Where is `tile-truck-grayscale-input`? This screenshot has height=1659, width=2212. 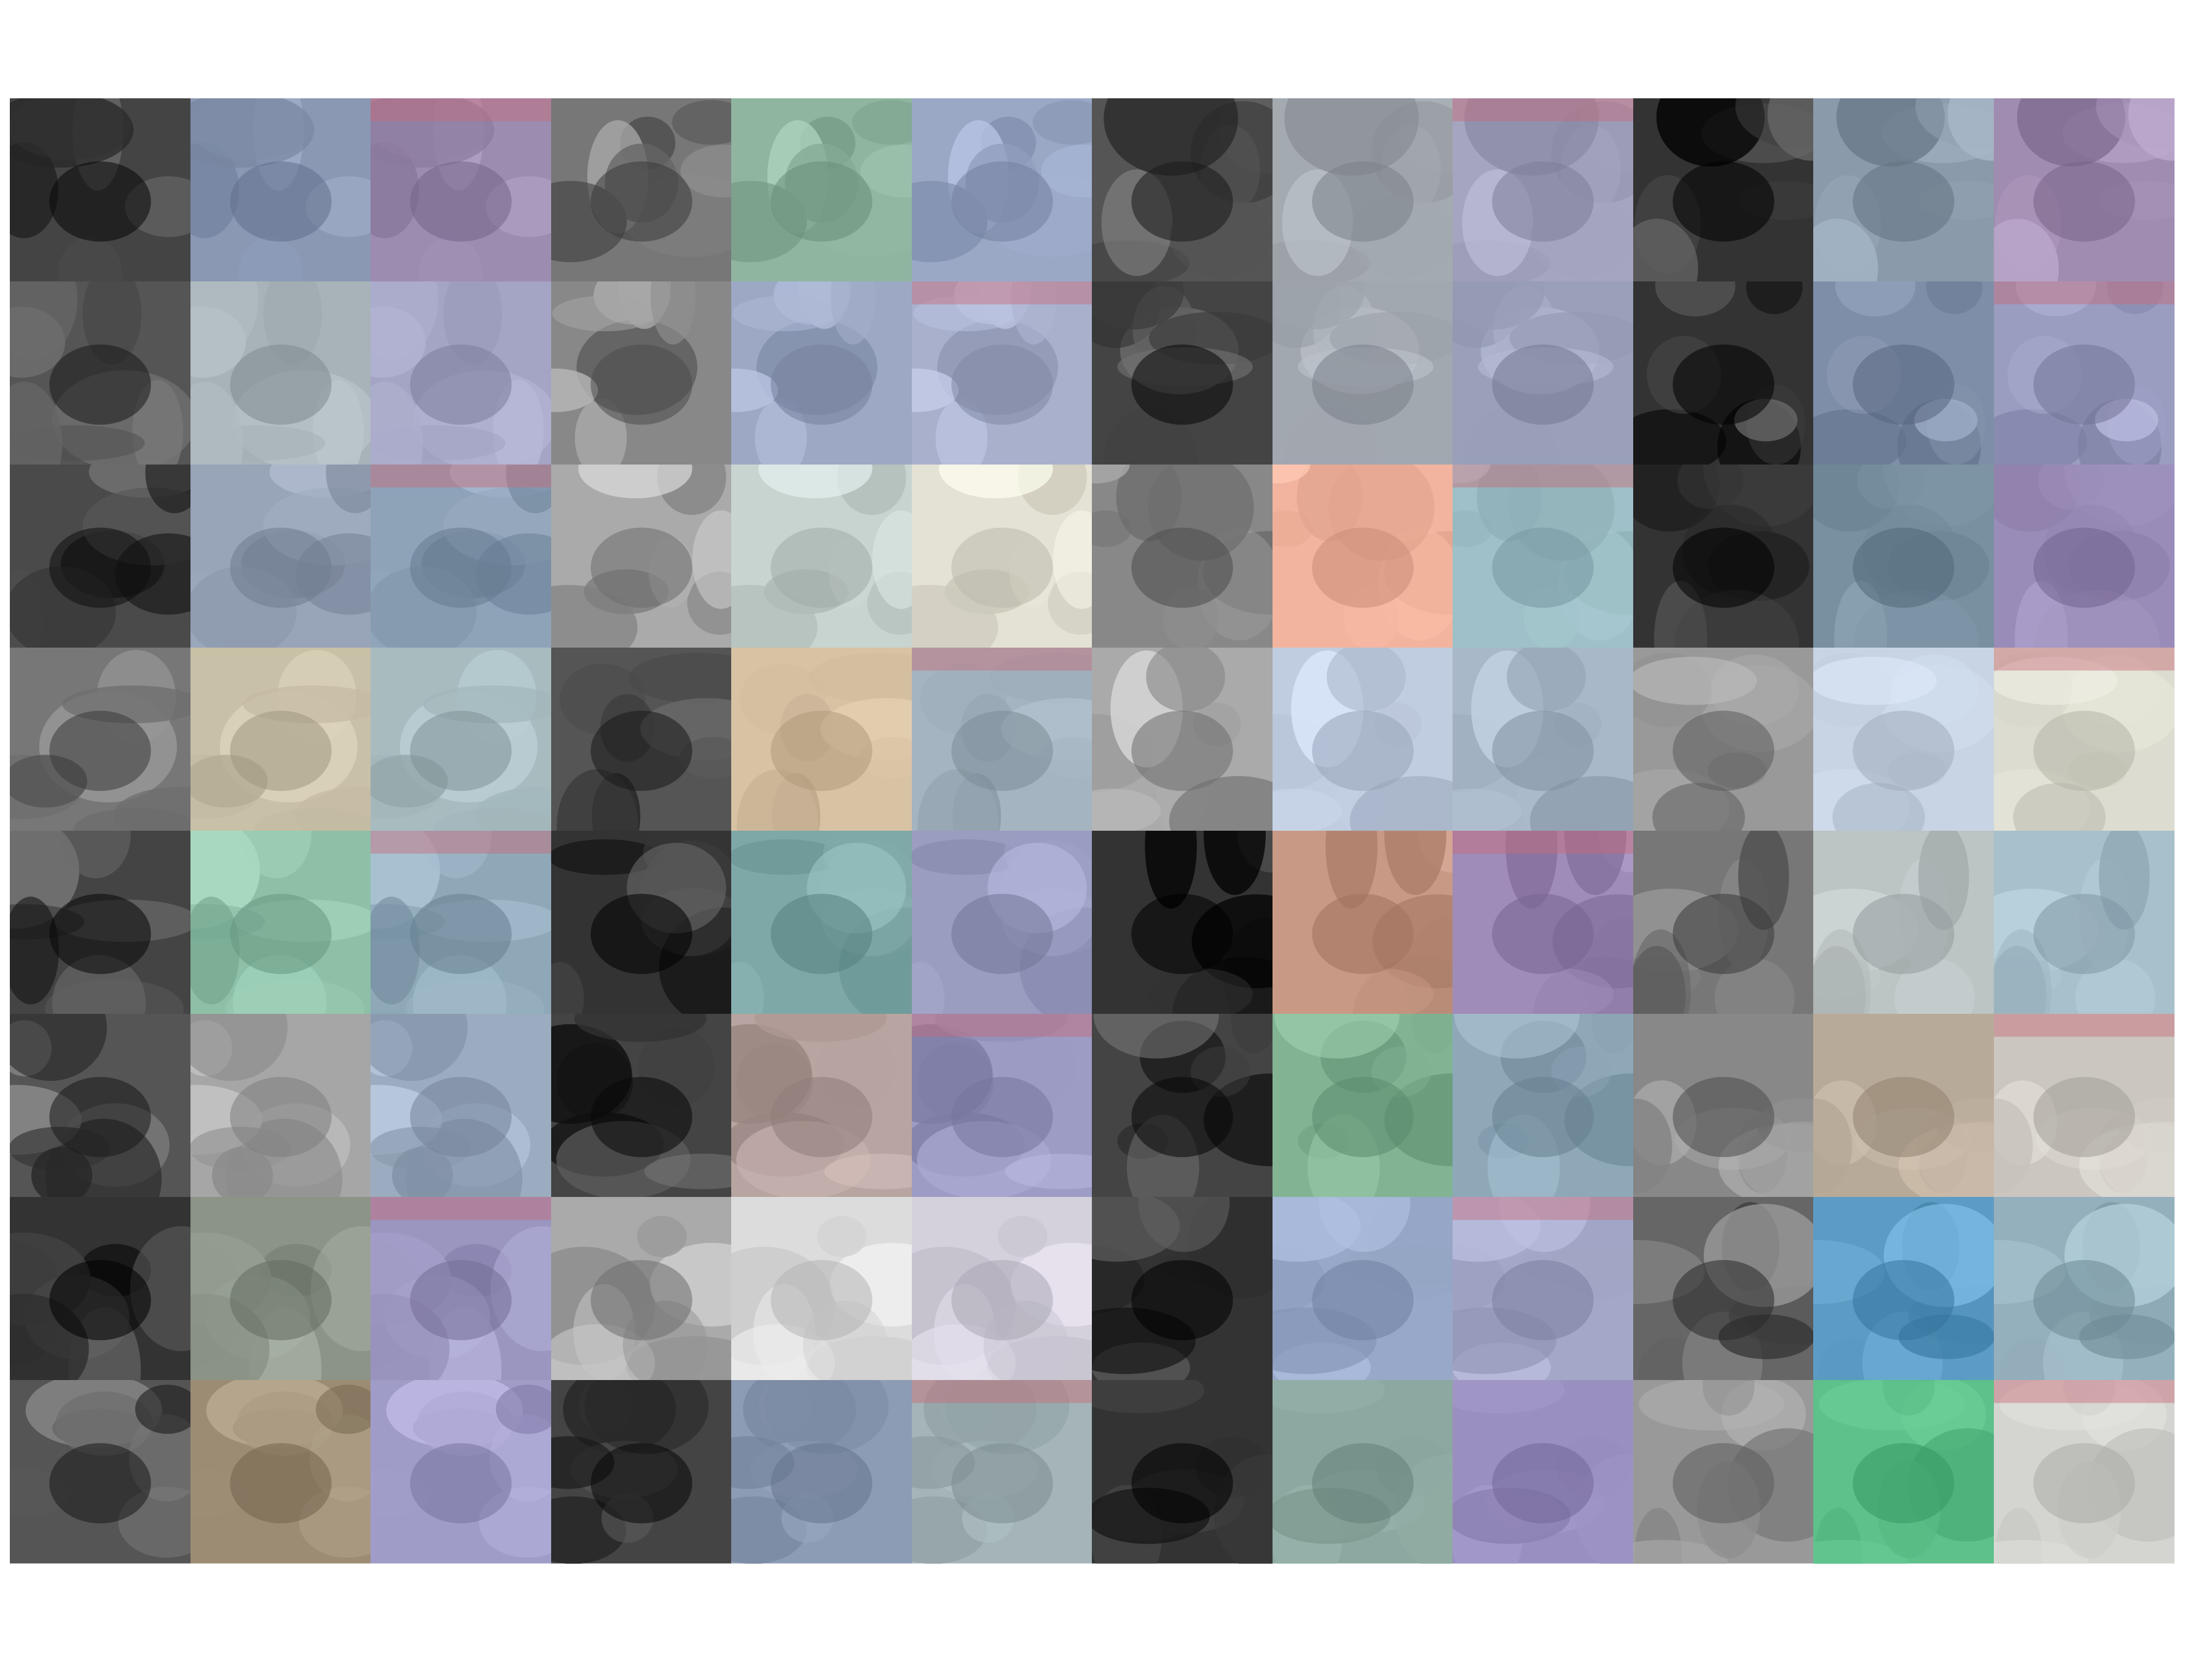 tile-truck-grayscale-input is located at coordinates (1182, 190).